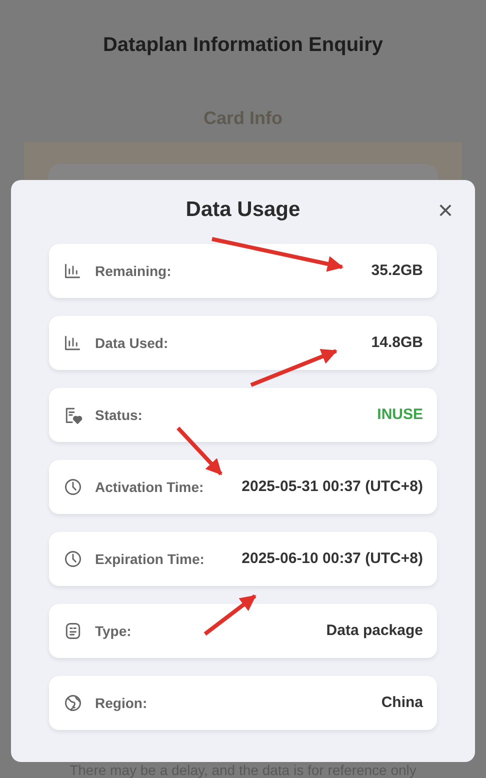  What do you see at coordinates (397, 270) in the screenshot?
I see `field-value: 35.2GB` at bounding box center [397, 270].